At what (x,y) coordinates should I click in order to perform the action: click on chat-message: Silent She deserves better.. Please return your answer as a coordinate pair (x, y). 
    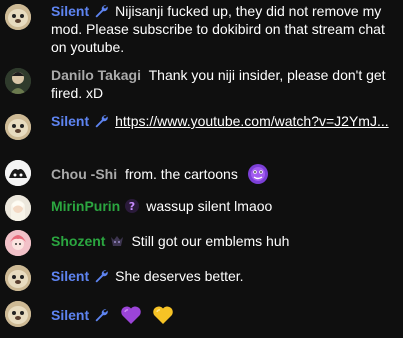
    Looking at the image, I should click on (201, 278).